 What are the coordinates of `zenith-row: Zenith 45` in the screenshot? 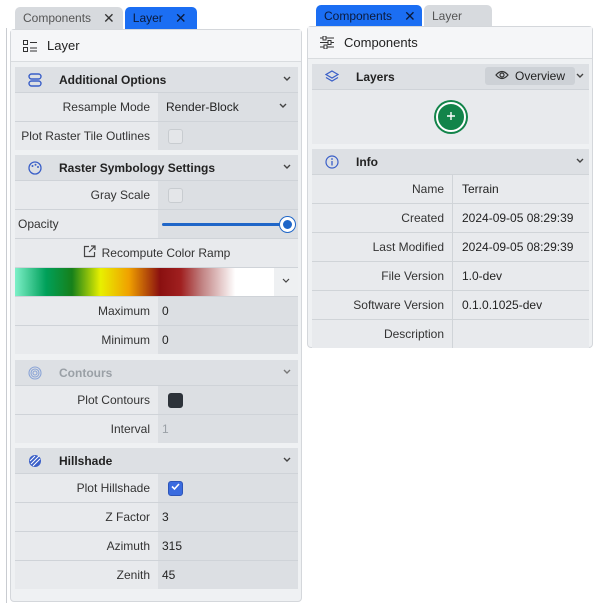 It's located at (156, 574).